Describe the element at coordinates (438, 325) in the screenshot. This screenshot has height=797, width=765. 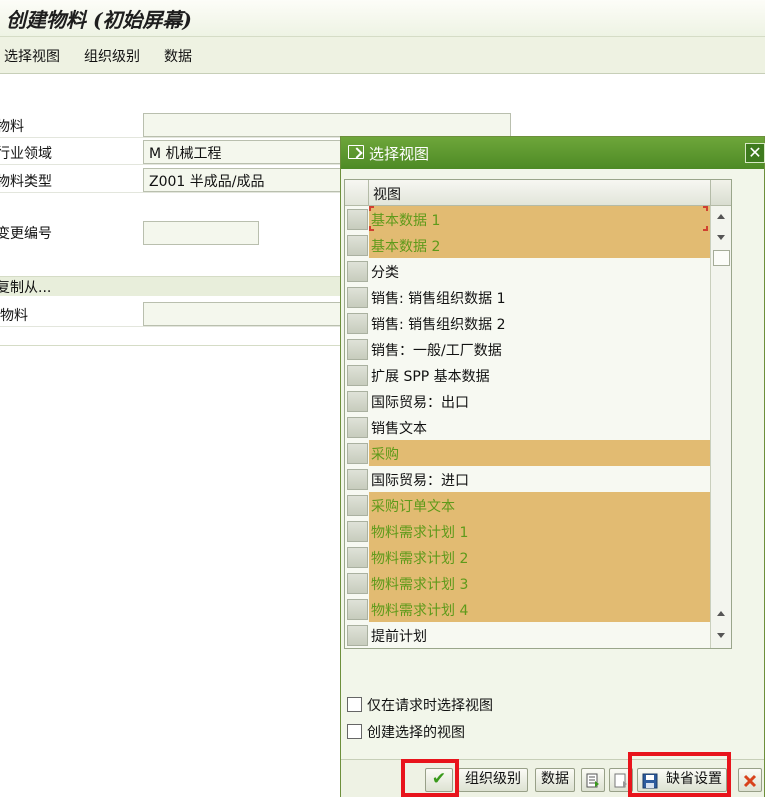
I see `view-name: 销售: 销售组织数据 2` at that location.